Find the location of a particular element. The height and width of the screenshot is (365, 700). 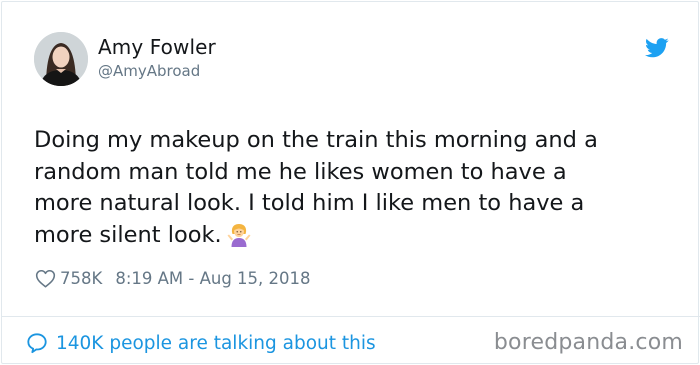

speech-bubble-icon is located at coordinates (37, 343).